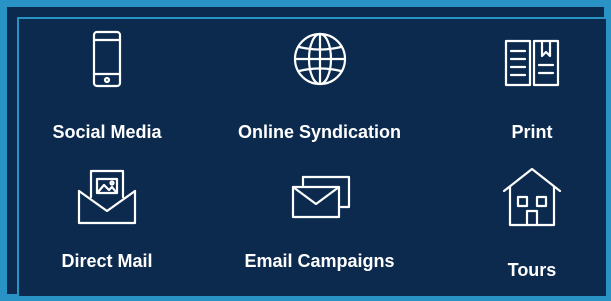 This screenshot has height=301, width=611. I want to click on service-email-campaigns: Email Campaigns, so click(319, 225).